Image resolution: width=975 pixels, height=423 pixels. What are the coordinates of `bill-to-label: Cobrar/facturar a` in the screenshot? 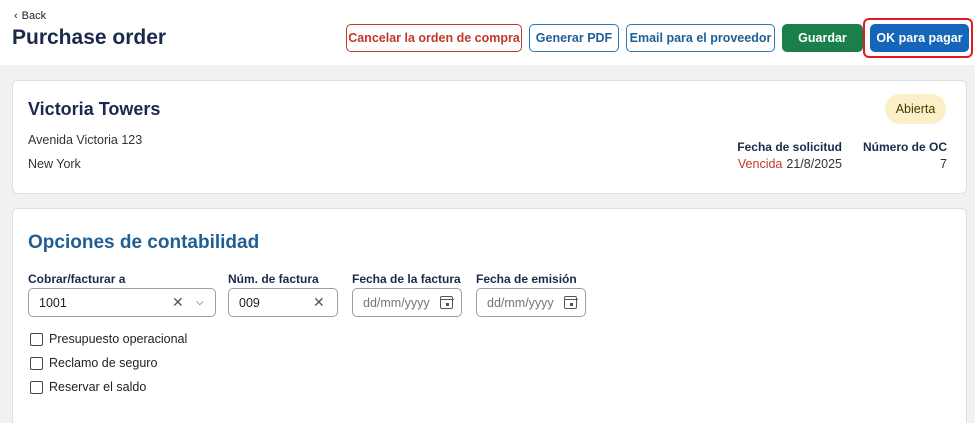 It's located at (77, 279).